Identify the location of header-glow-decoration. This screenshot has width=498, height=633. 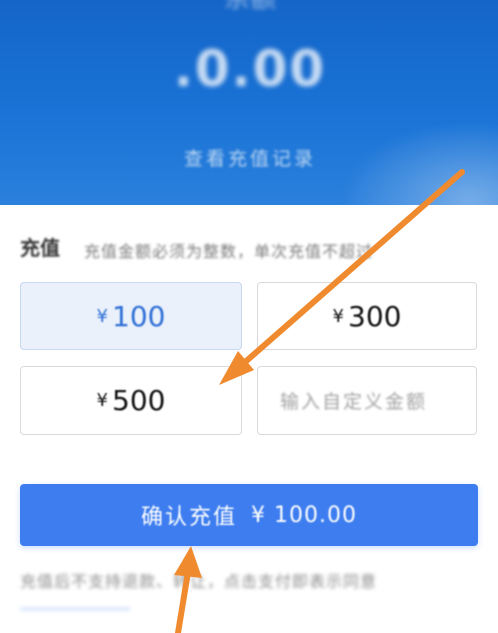
(419, 162).